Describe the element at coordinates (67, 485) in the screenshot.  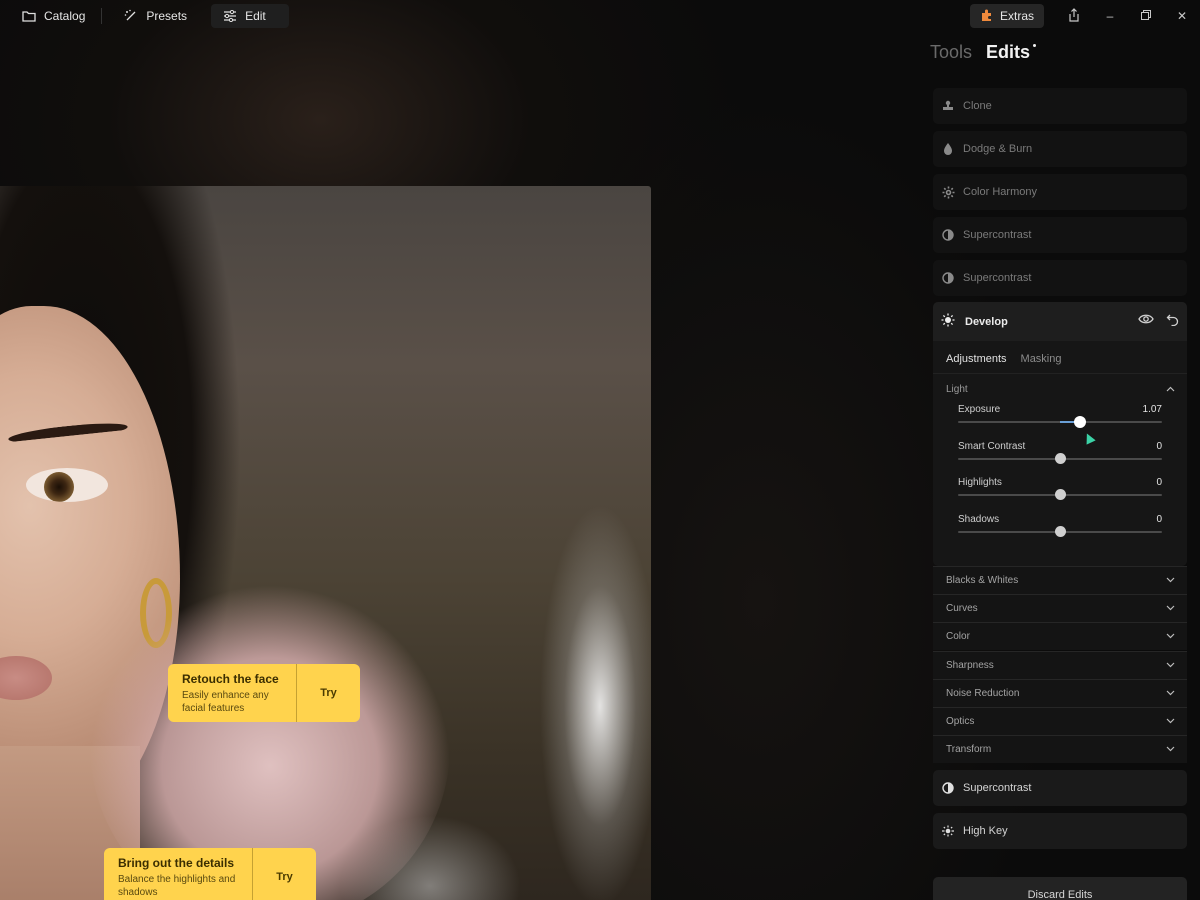
I see `photo-eye` at that location.